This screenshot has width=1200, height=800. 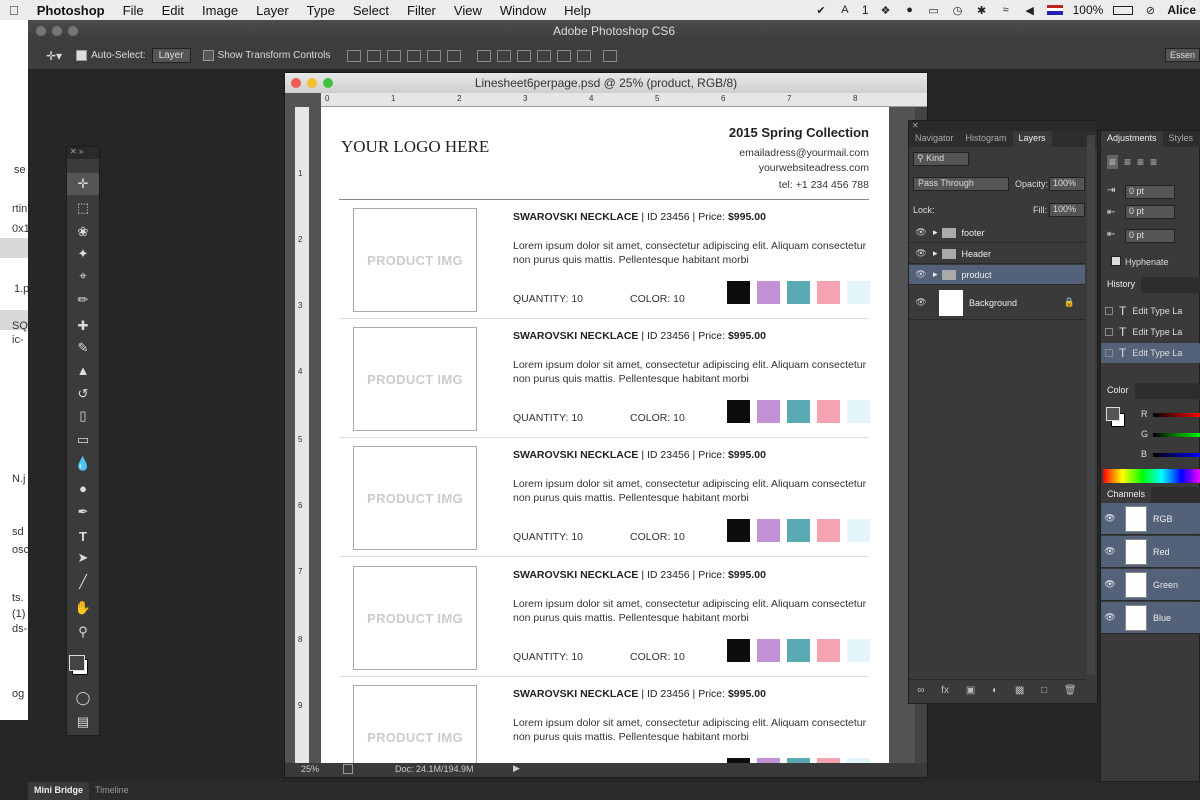 I want to click on distribute-vcenter-icon, so click(x=504, y=55).